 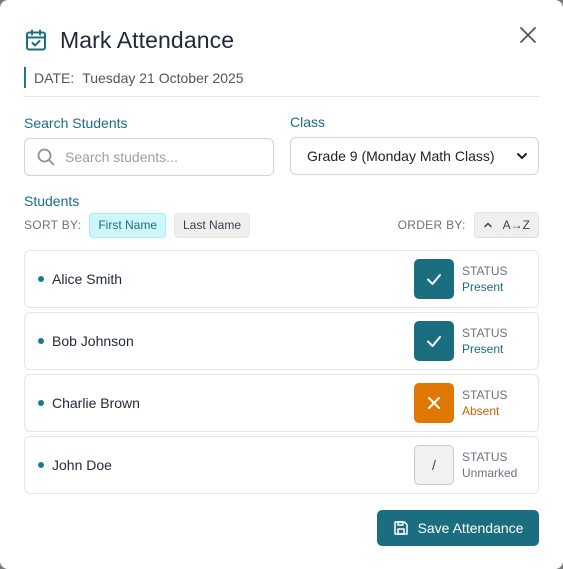 What do you see at coordinates (489, 465) in the screenshot?
I see `status-info: STATUS Unmarked` at bounding box center [489, 465].